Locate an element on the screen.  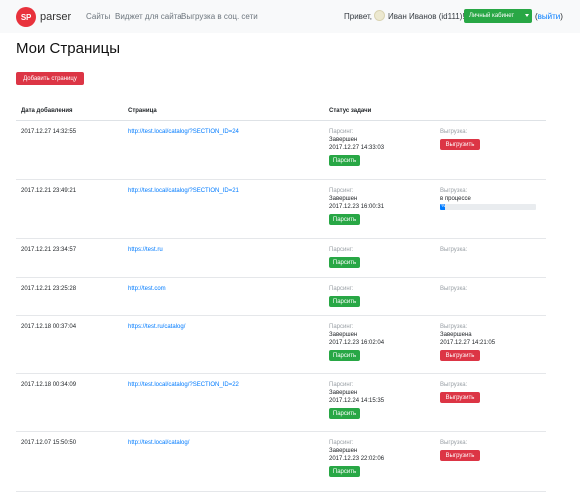
date-added: 2017.12.18 00:37:04 is located at coordinates (49, 327).